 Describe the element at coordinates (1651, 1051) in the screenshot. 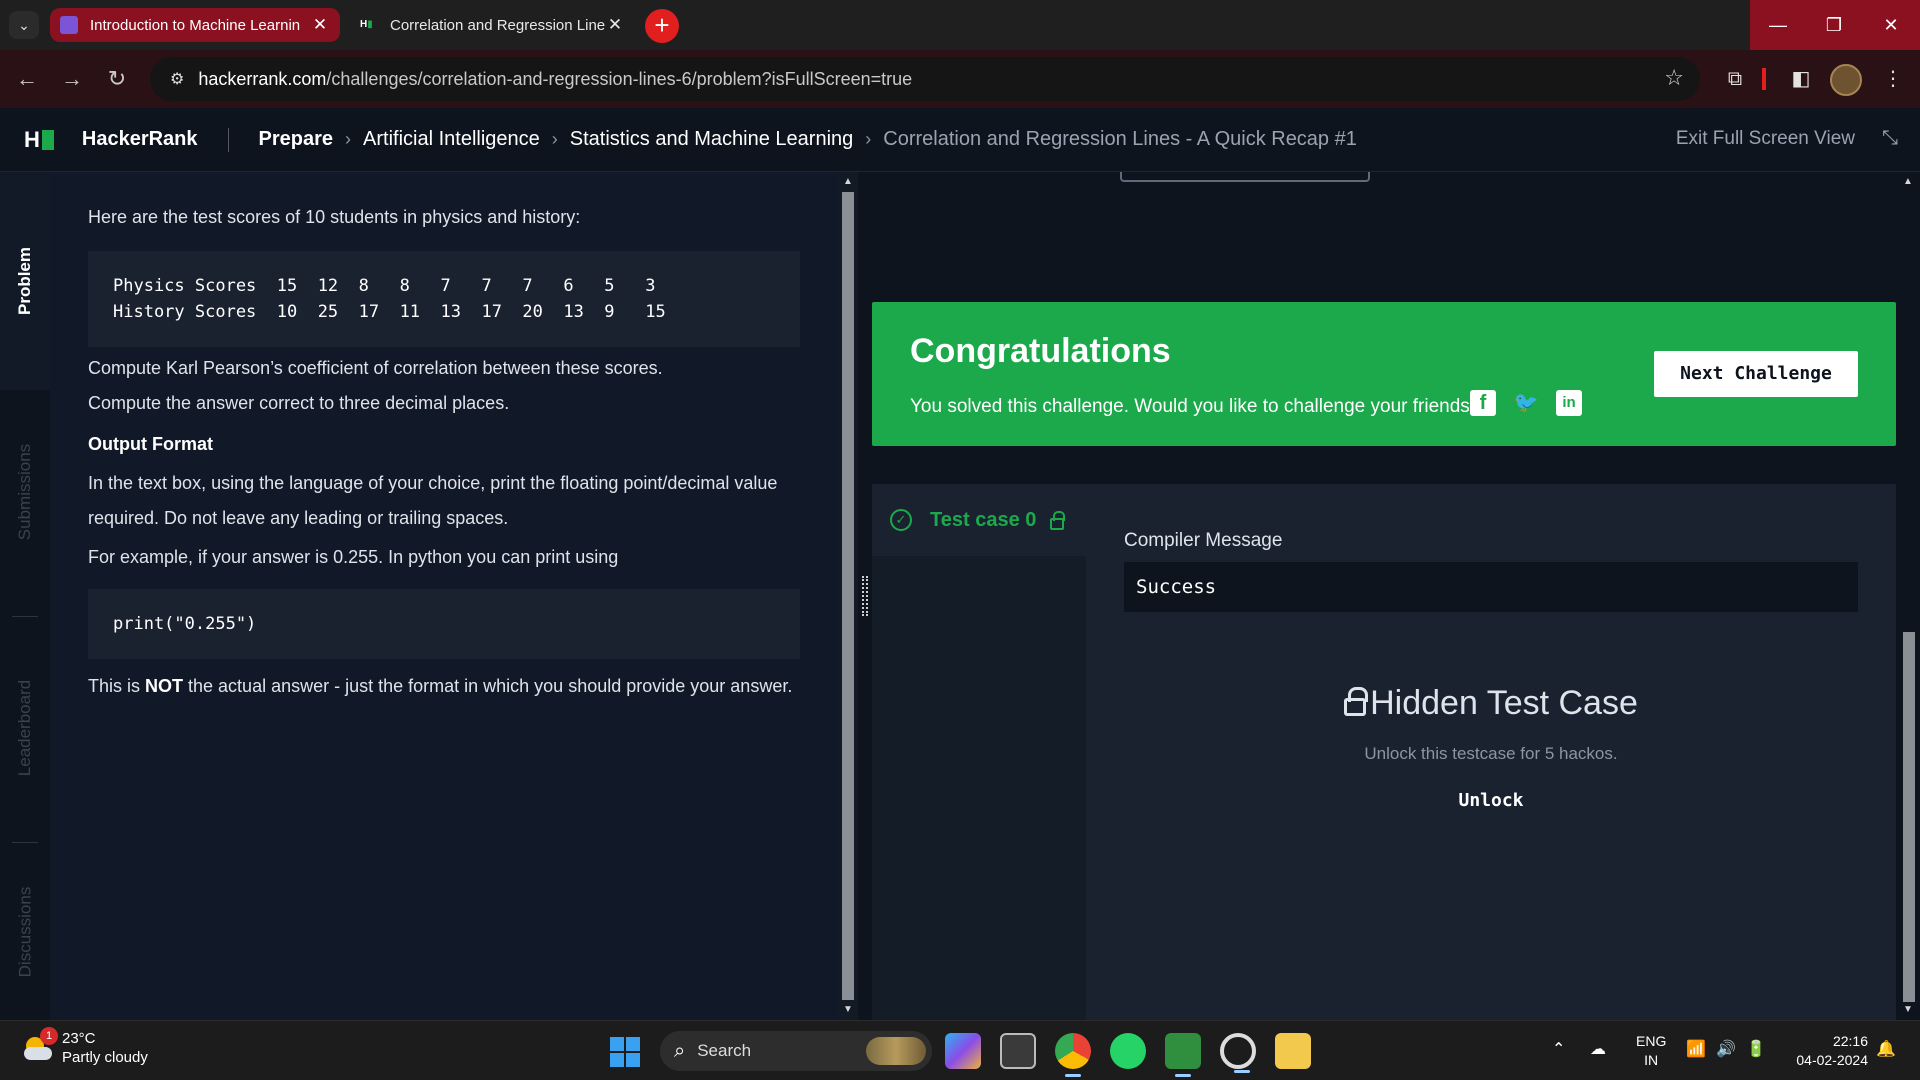

I see `language-indicator: ENG IN` at that location.